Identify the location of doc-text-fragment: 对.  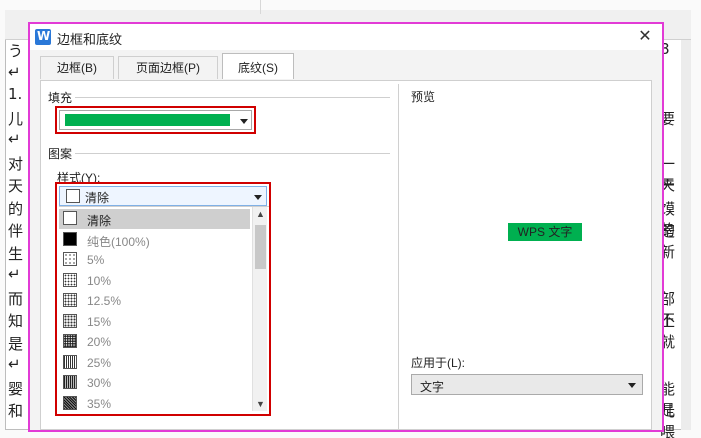
(16, 163).